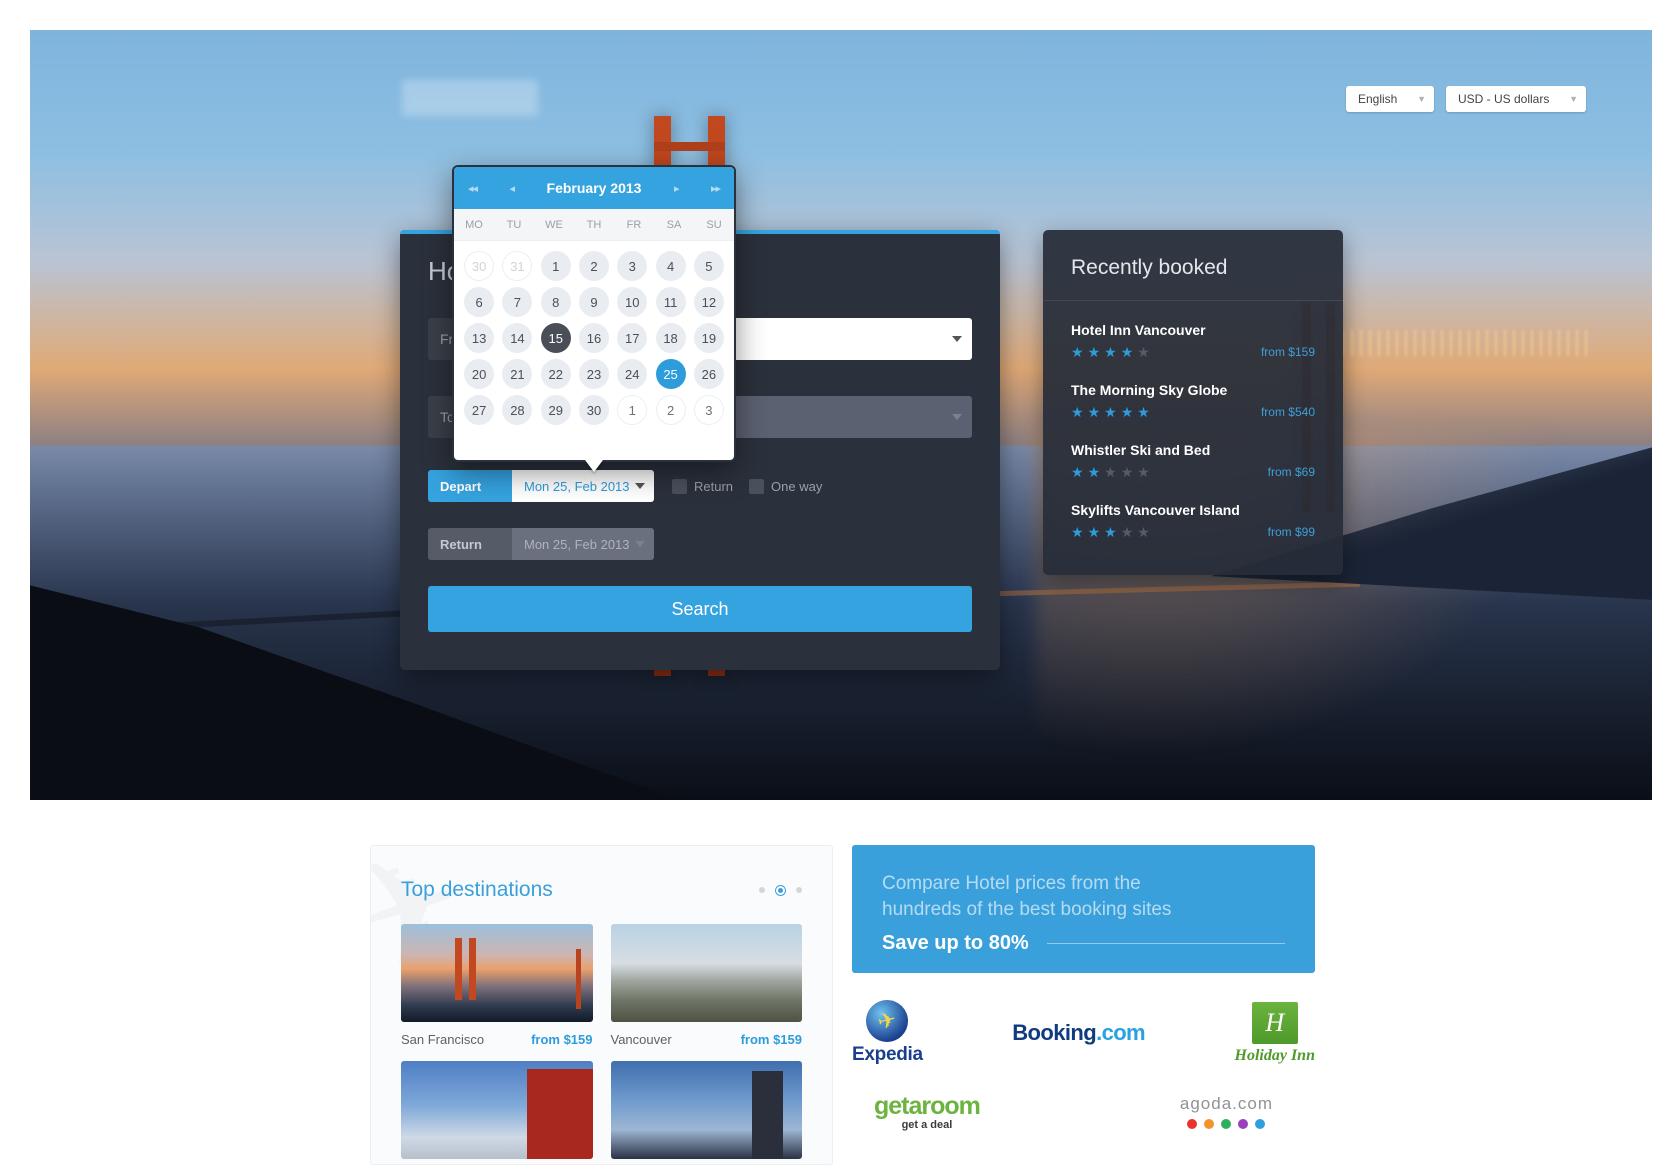 This screenshot has height=1165, width=1680. What do you see at coordinates (689, 146) in the screenshot?
I see `bridge-crossbeam-top` at bounding box center [689, 146].